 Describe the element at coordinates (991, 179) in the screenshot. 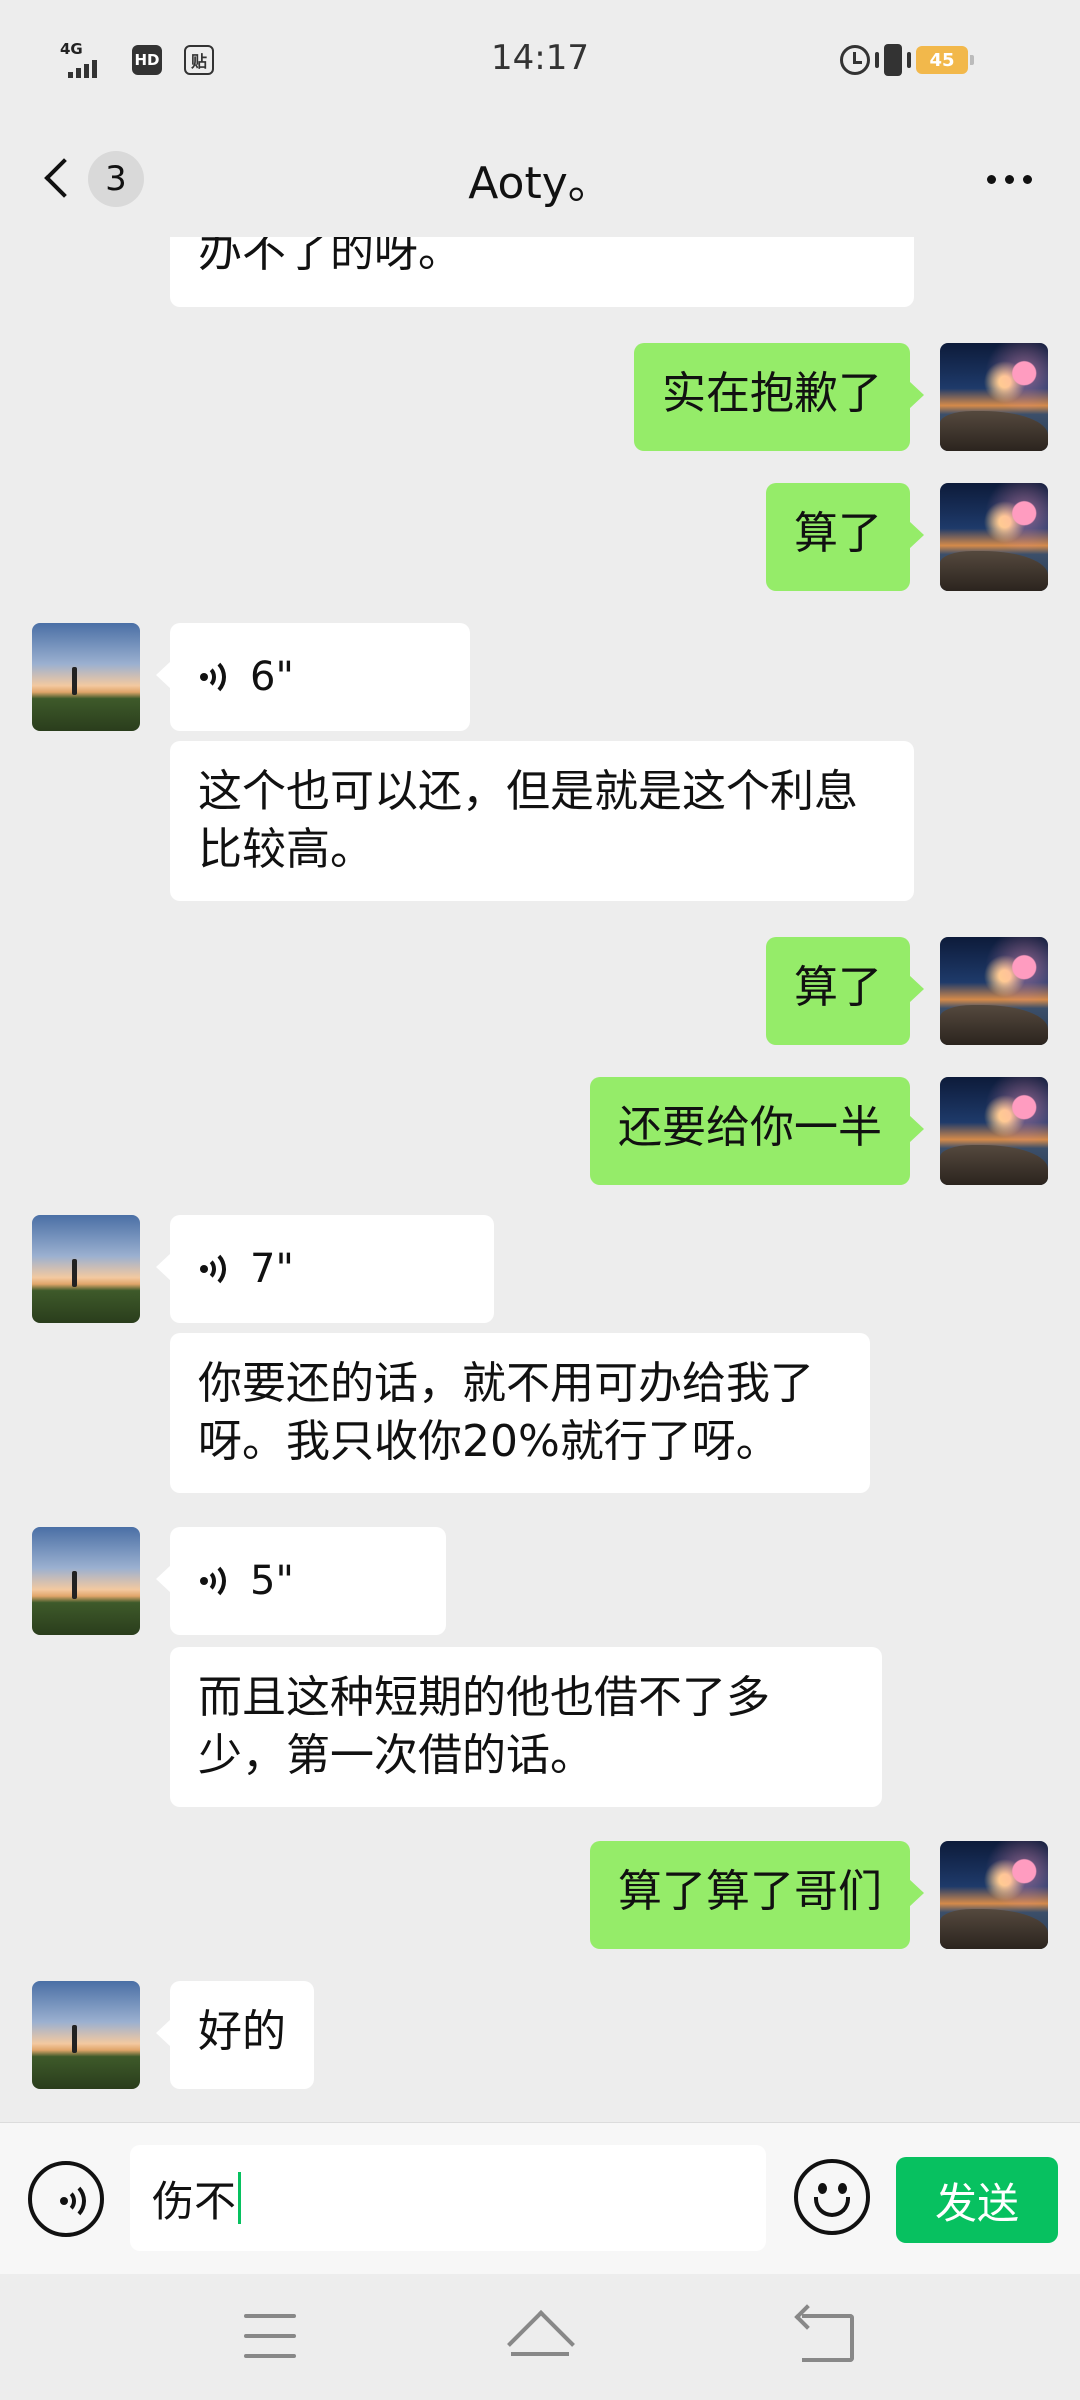

I see `more-icon` at that location.